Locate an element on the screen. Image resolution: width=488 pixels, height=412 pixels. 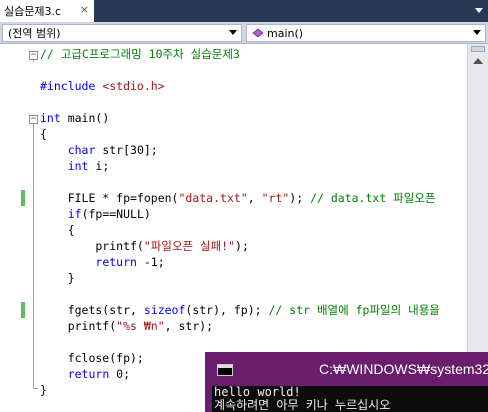
close-icon: × is located at coordinates (84, 9).